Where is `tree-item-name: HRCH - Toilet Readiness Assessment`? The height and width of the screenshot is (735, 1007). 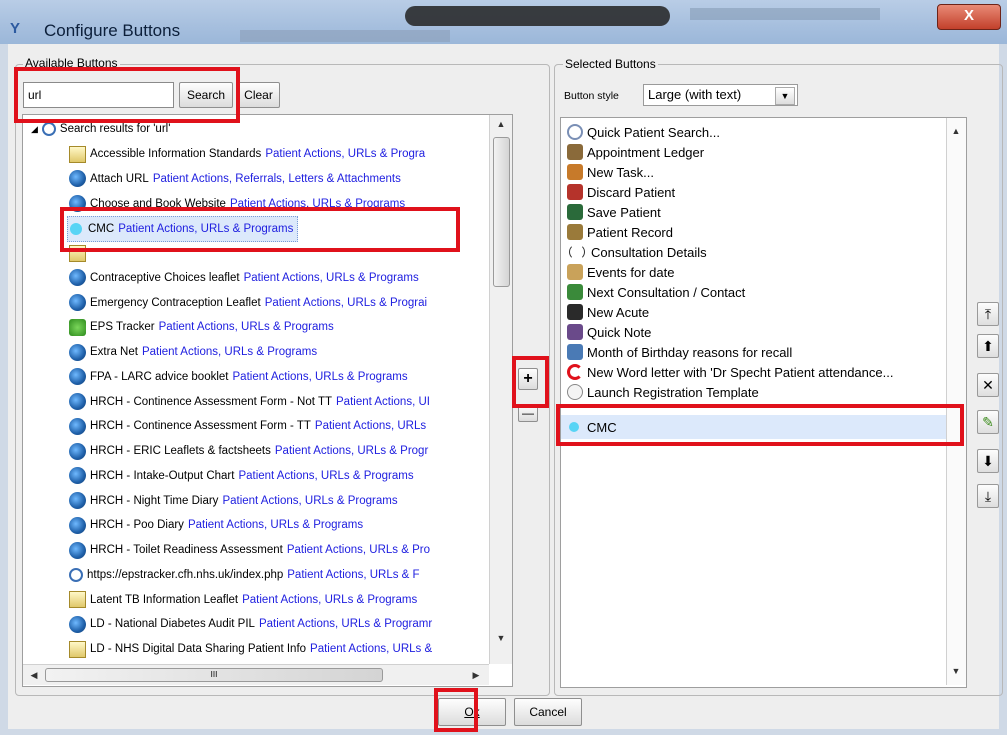 tree-item-name: HRCH - Toilet Readiness Assessment is located at coordinates (186, 550).